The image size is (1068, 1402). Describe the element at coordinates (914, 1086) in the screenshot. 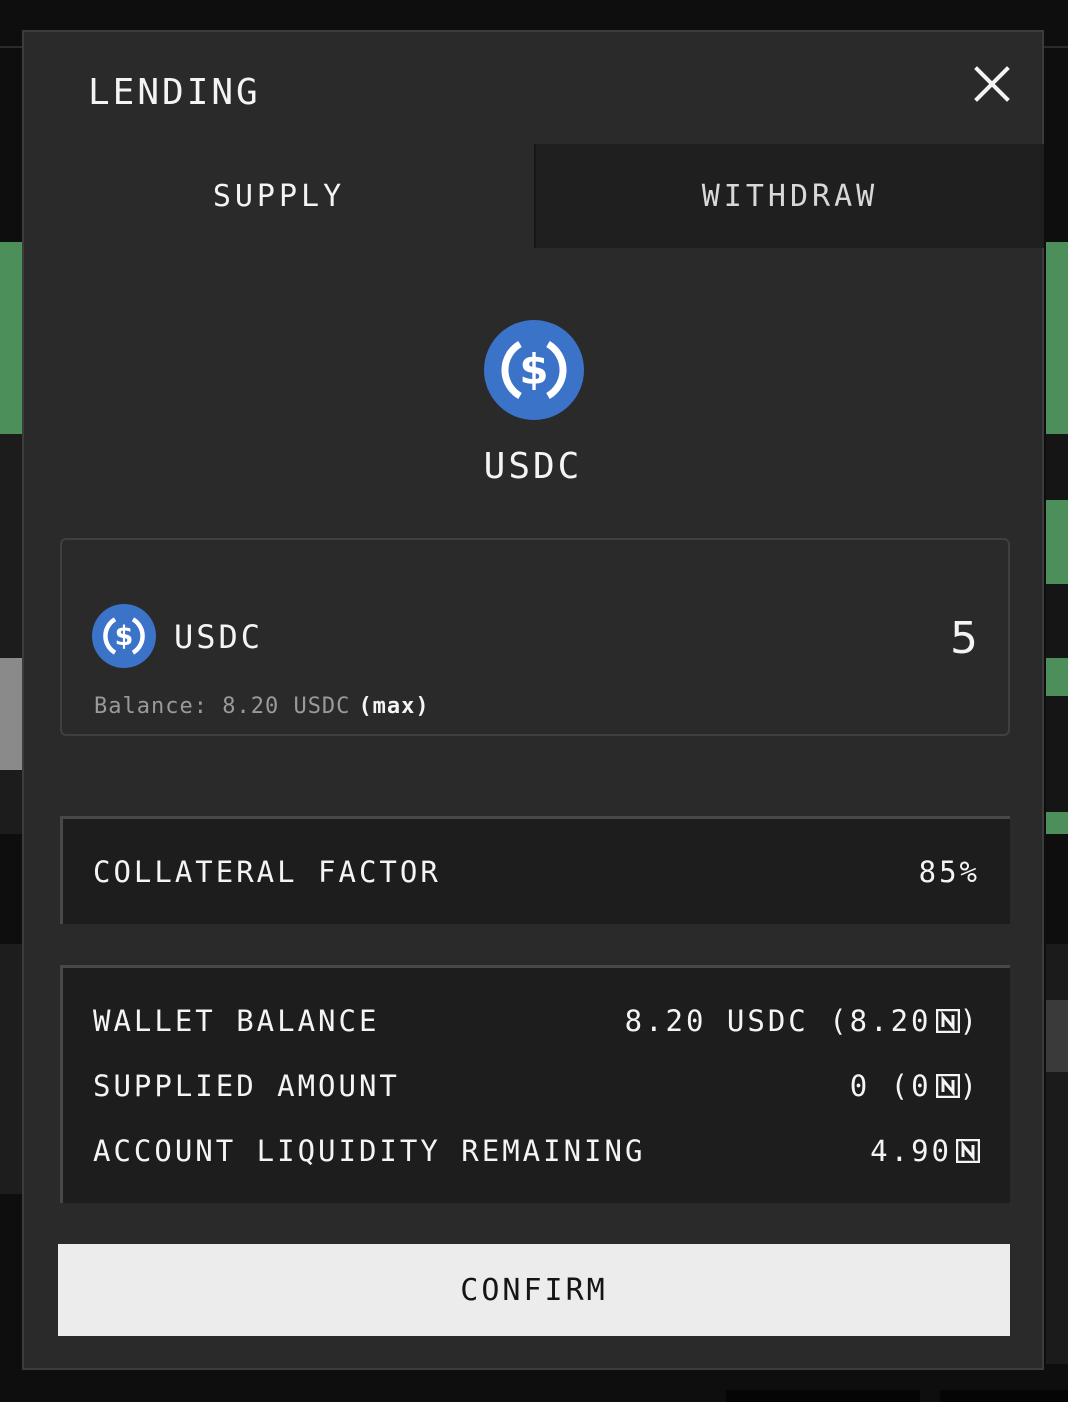

I see `supplied-amount-value: 0 (0)` at that location.